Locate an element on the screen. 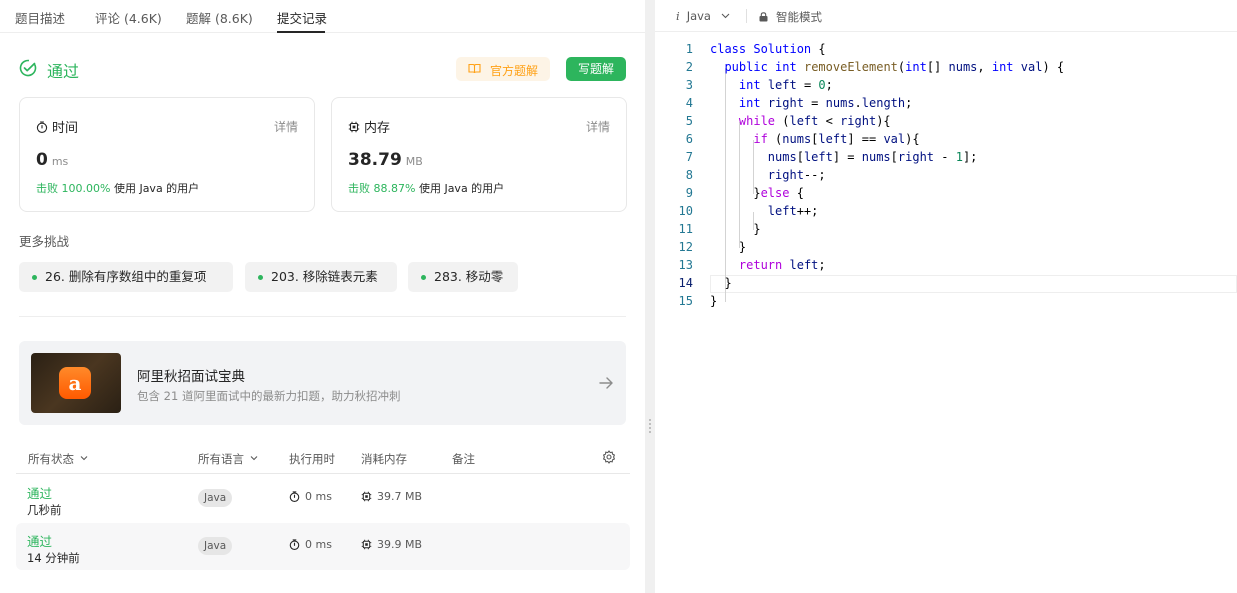  line-number: 7 is located at coordinates (689, 157).